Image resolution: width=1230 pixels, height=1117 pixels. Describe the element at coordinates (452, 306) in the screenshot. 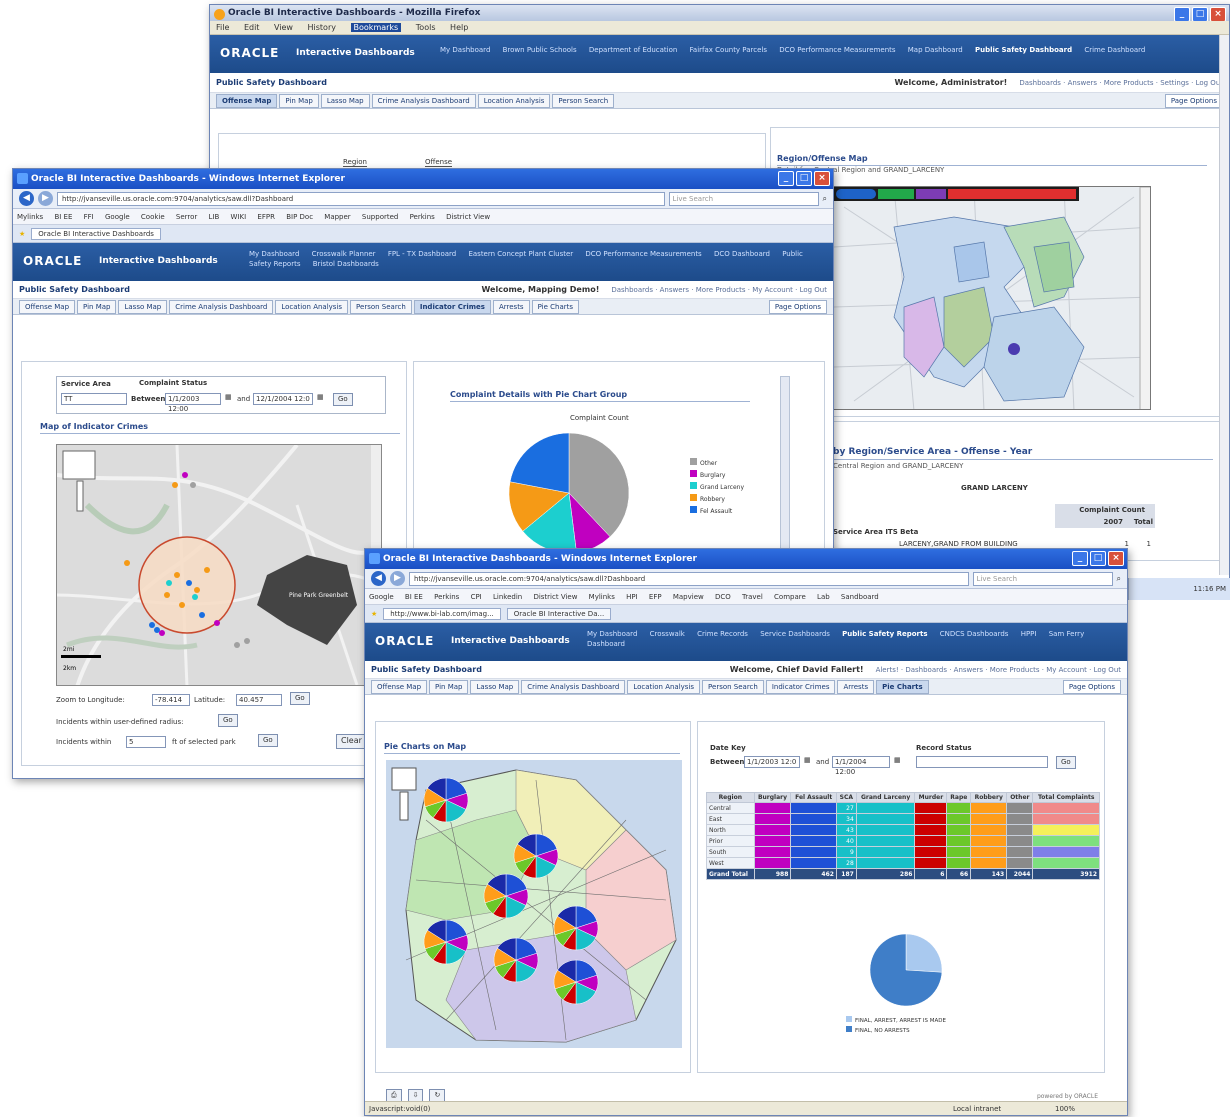

I see `tab-indicator-crimes: Indicator Crimes` at that location.